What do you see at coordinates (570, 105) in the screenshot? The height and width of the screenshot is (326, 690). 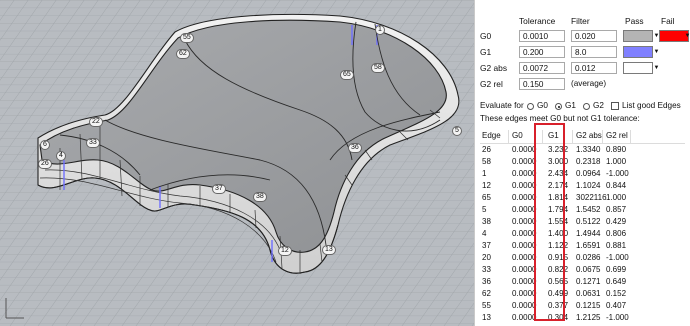 I see `radio-g1-label: G1` at bounding box center [570, 105].